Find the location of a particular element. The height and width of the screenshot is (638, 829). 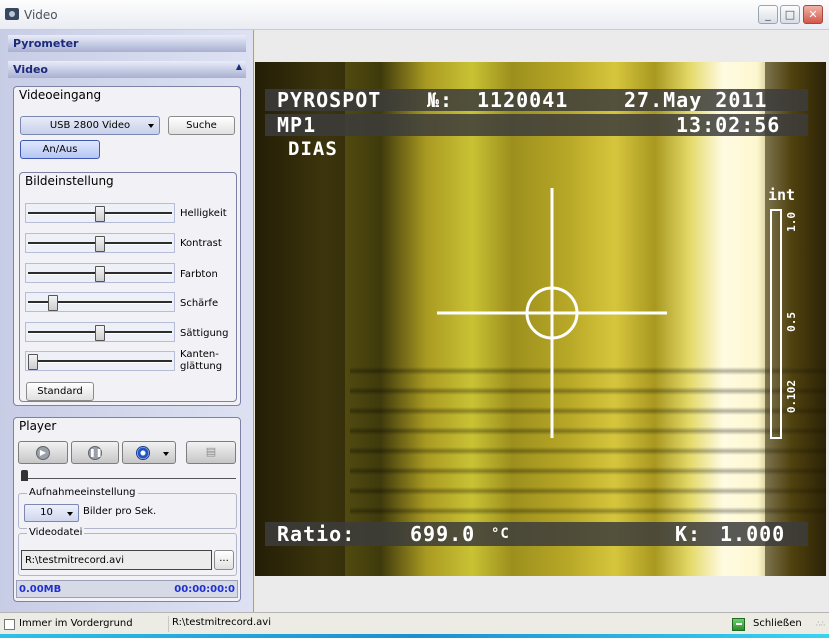

osd-scale-top: 1.0 is located at coordinates (791, 222).